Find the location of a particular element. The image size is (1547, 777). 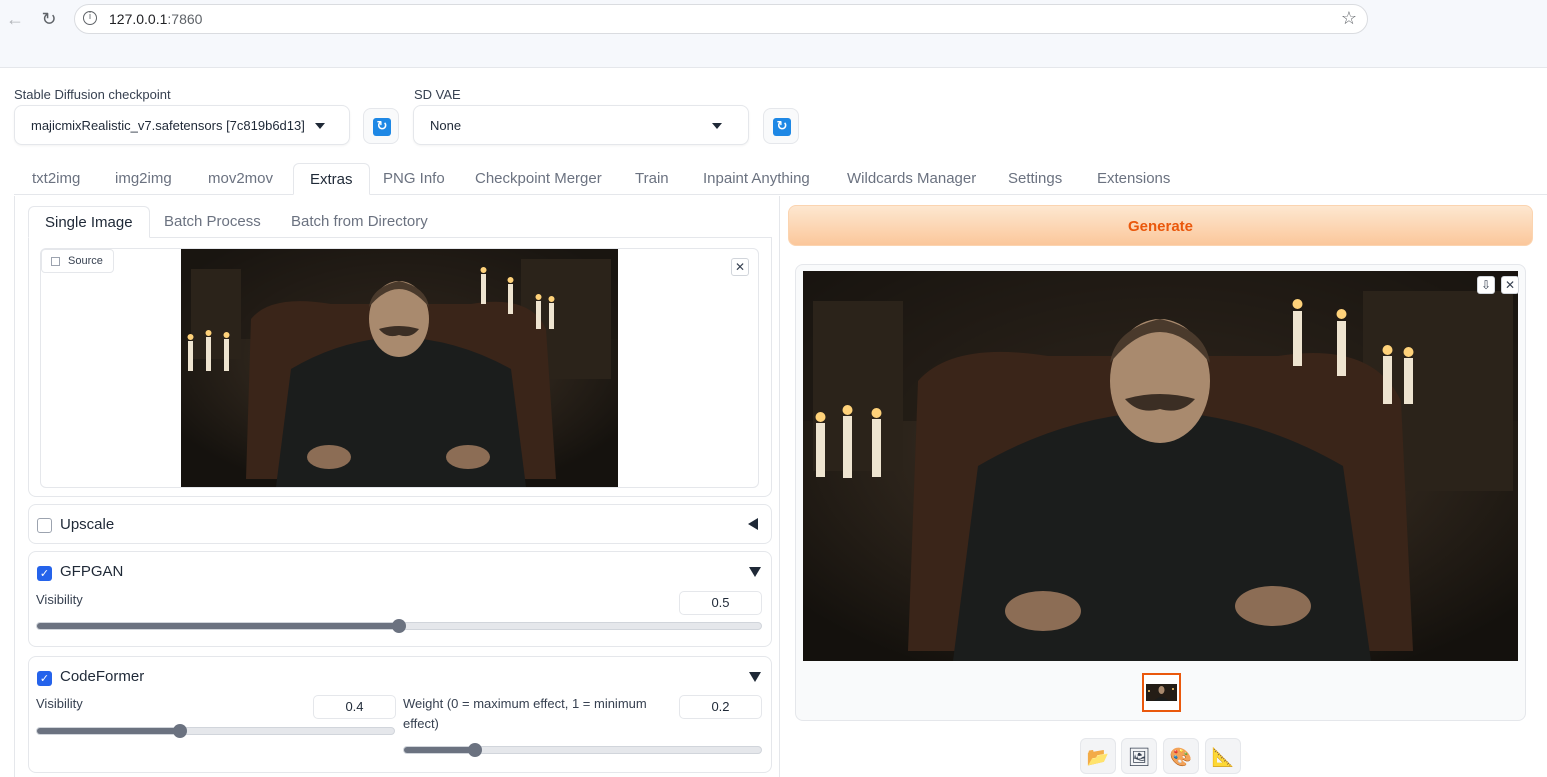

codeformer-weight-slider is located at coordinates (582, 750).